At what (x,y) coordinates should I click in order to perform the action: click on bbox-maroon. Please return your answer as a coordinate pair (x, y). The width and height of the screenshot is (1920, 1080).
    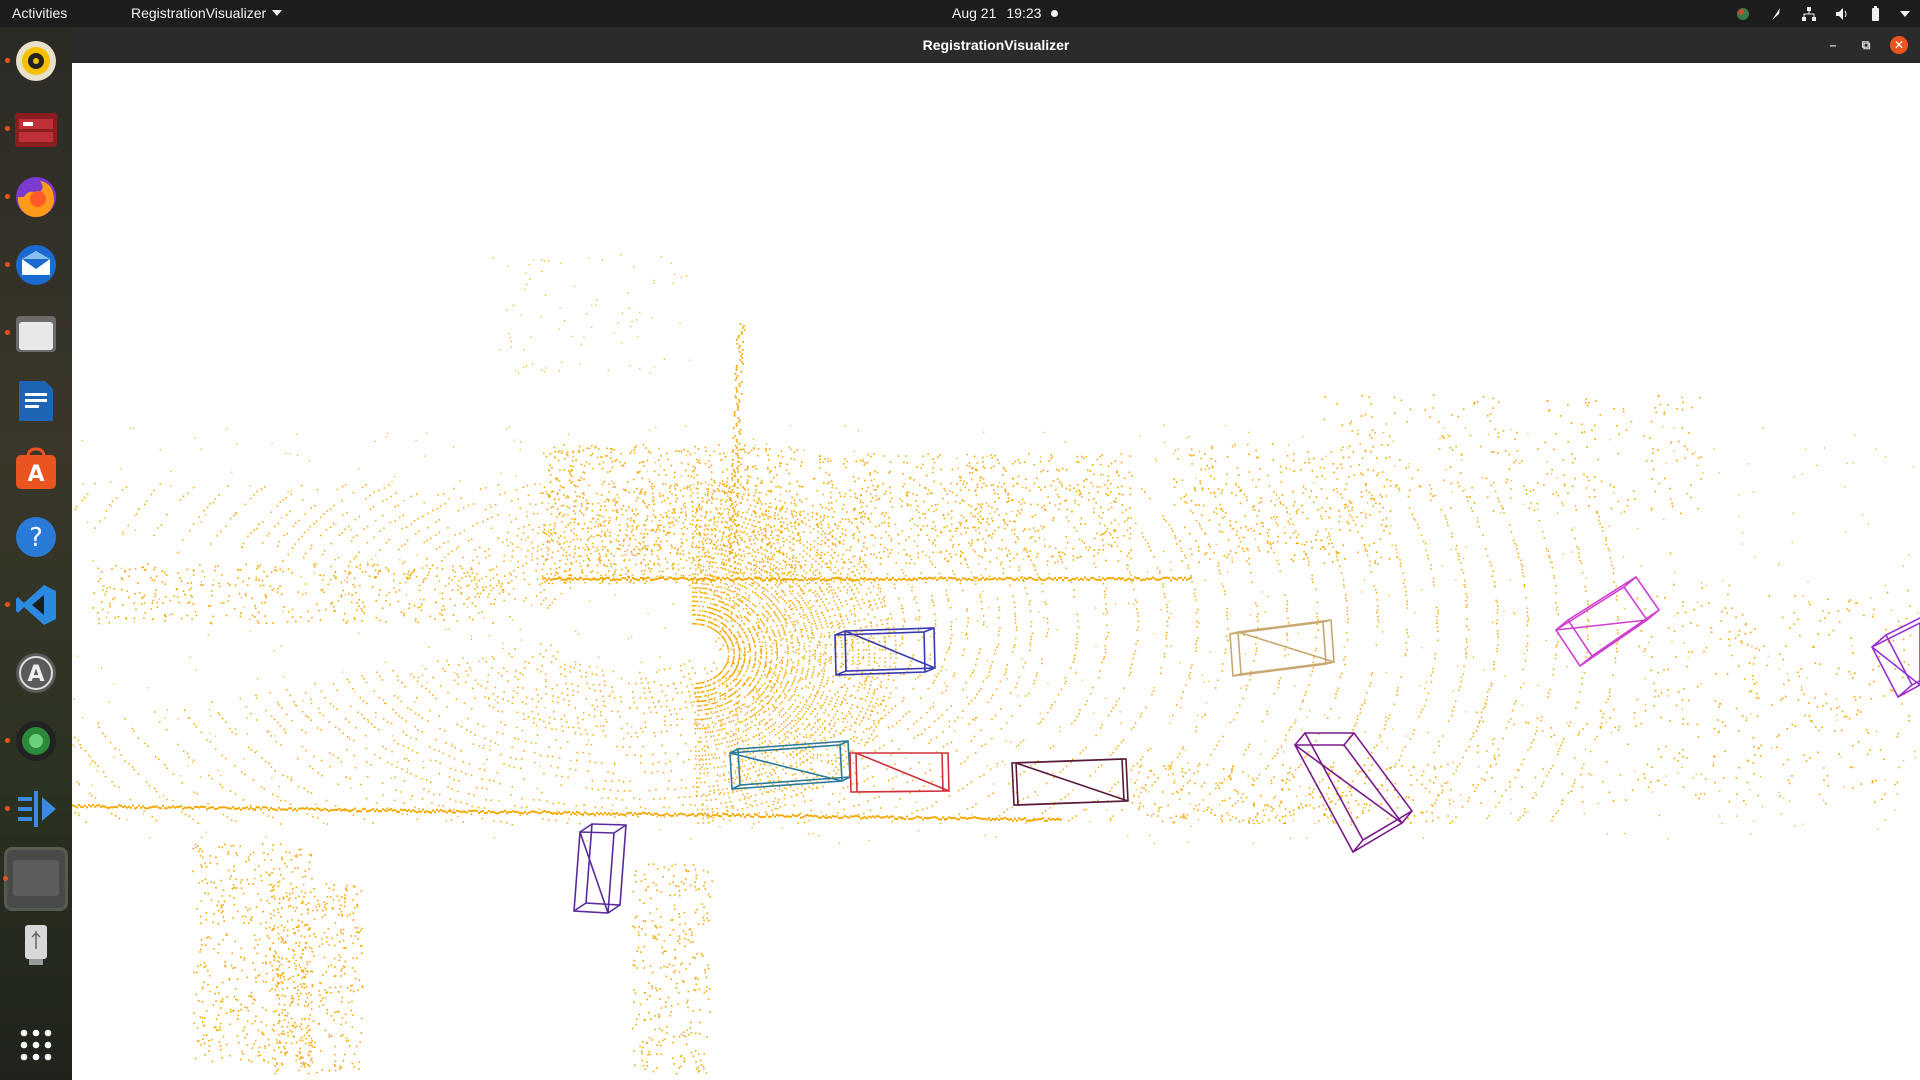
    Looking at the image, I should click on (1070, 782).